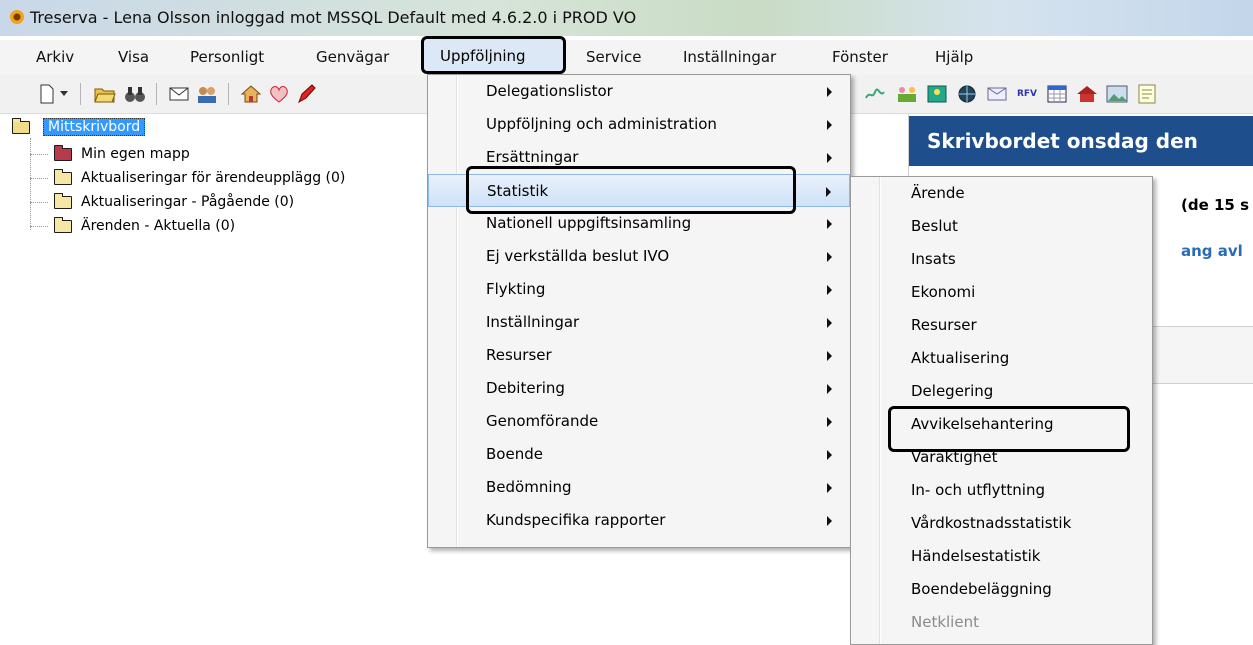 This screenshot has height=645, width=1253. I want to click on tree-item-aktualiseringar-upplagg: Aktualiseringar för ärendeupplägg (0), so click(187, 178).